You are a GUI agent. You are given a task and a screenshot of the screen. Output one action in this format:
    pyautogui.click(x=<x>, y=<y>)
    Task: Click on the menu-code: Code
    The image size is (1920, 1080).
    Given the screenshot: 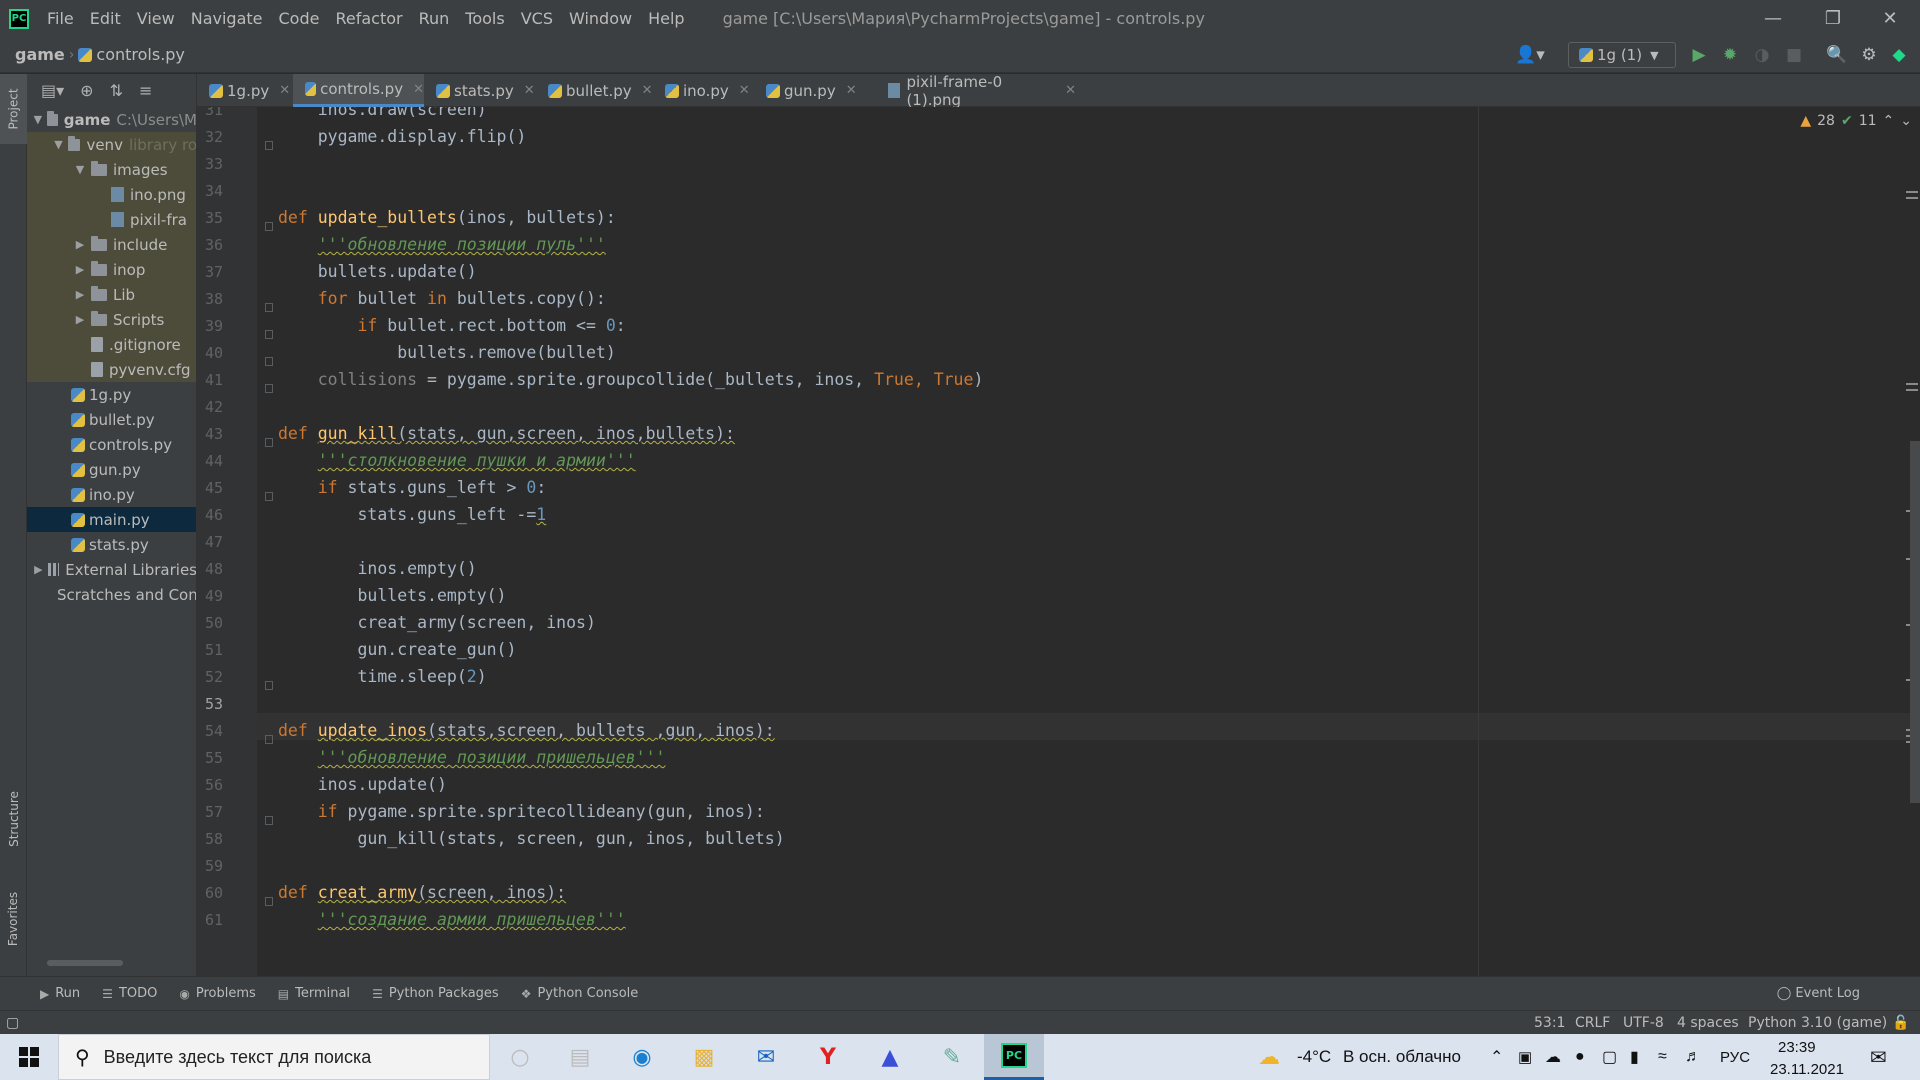 What is the action you would take?
    pyautogui.click(x=299, y=18)
    